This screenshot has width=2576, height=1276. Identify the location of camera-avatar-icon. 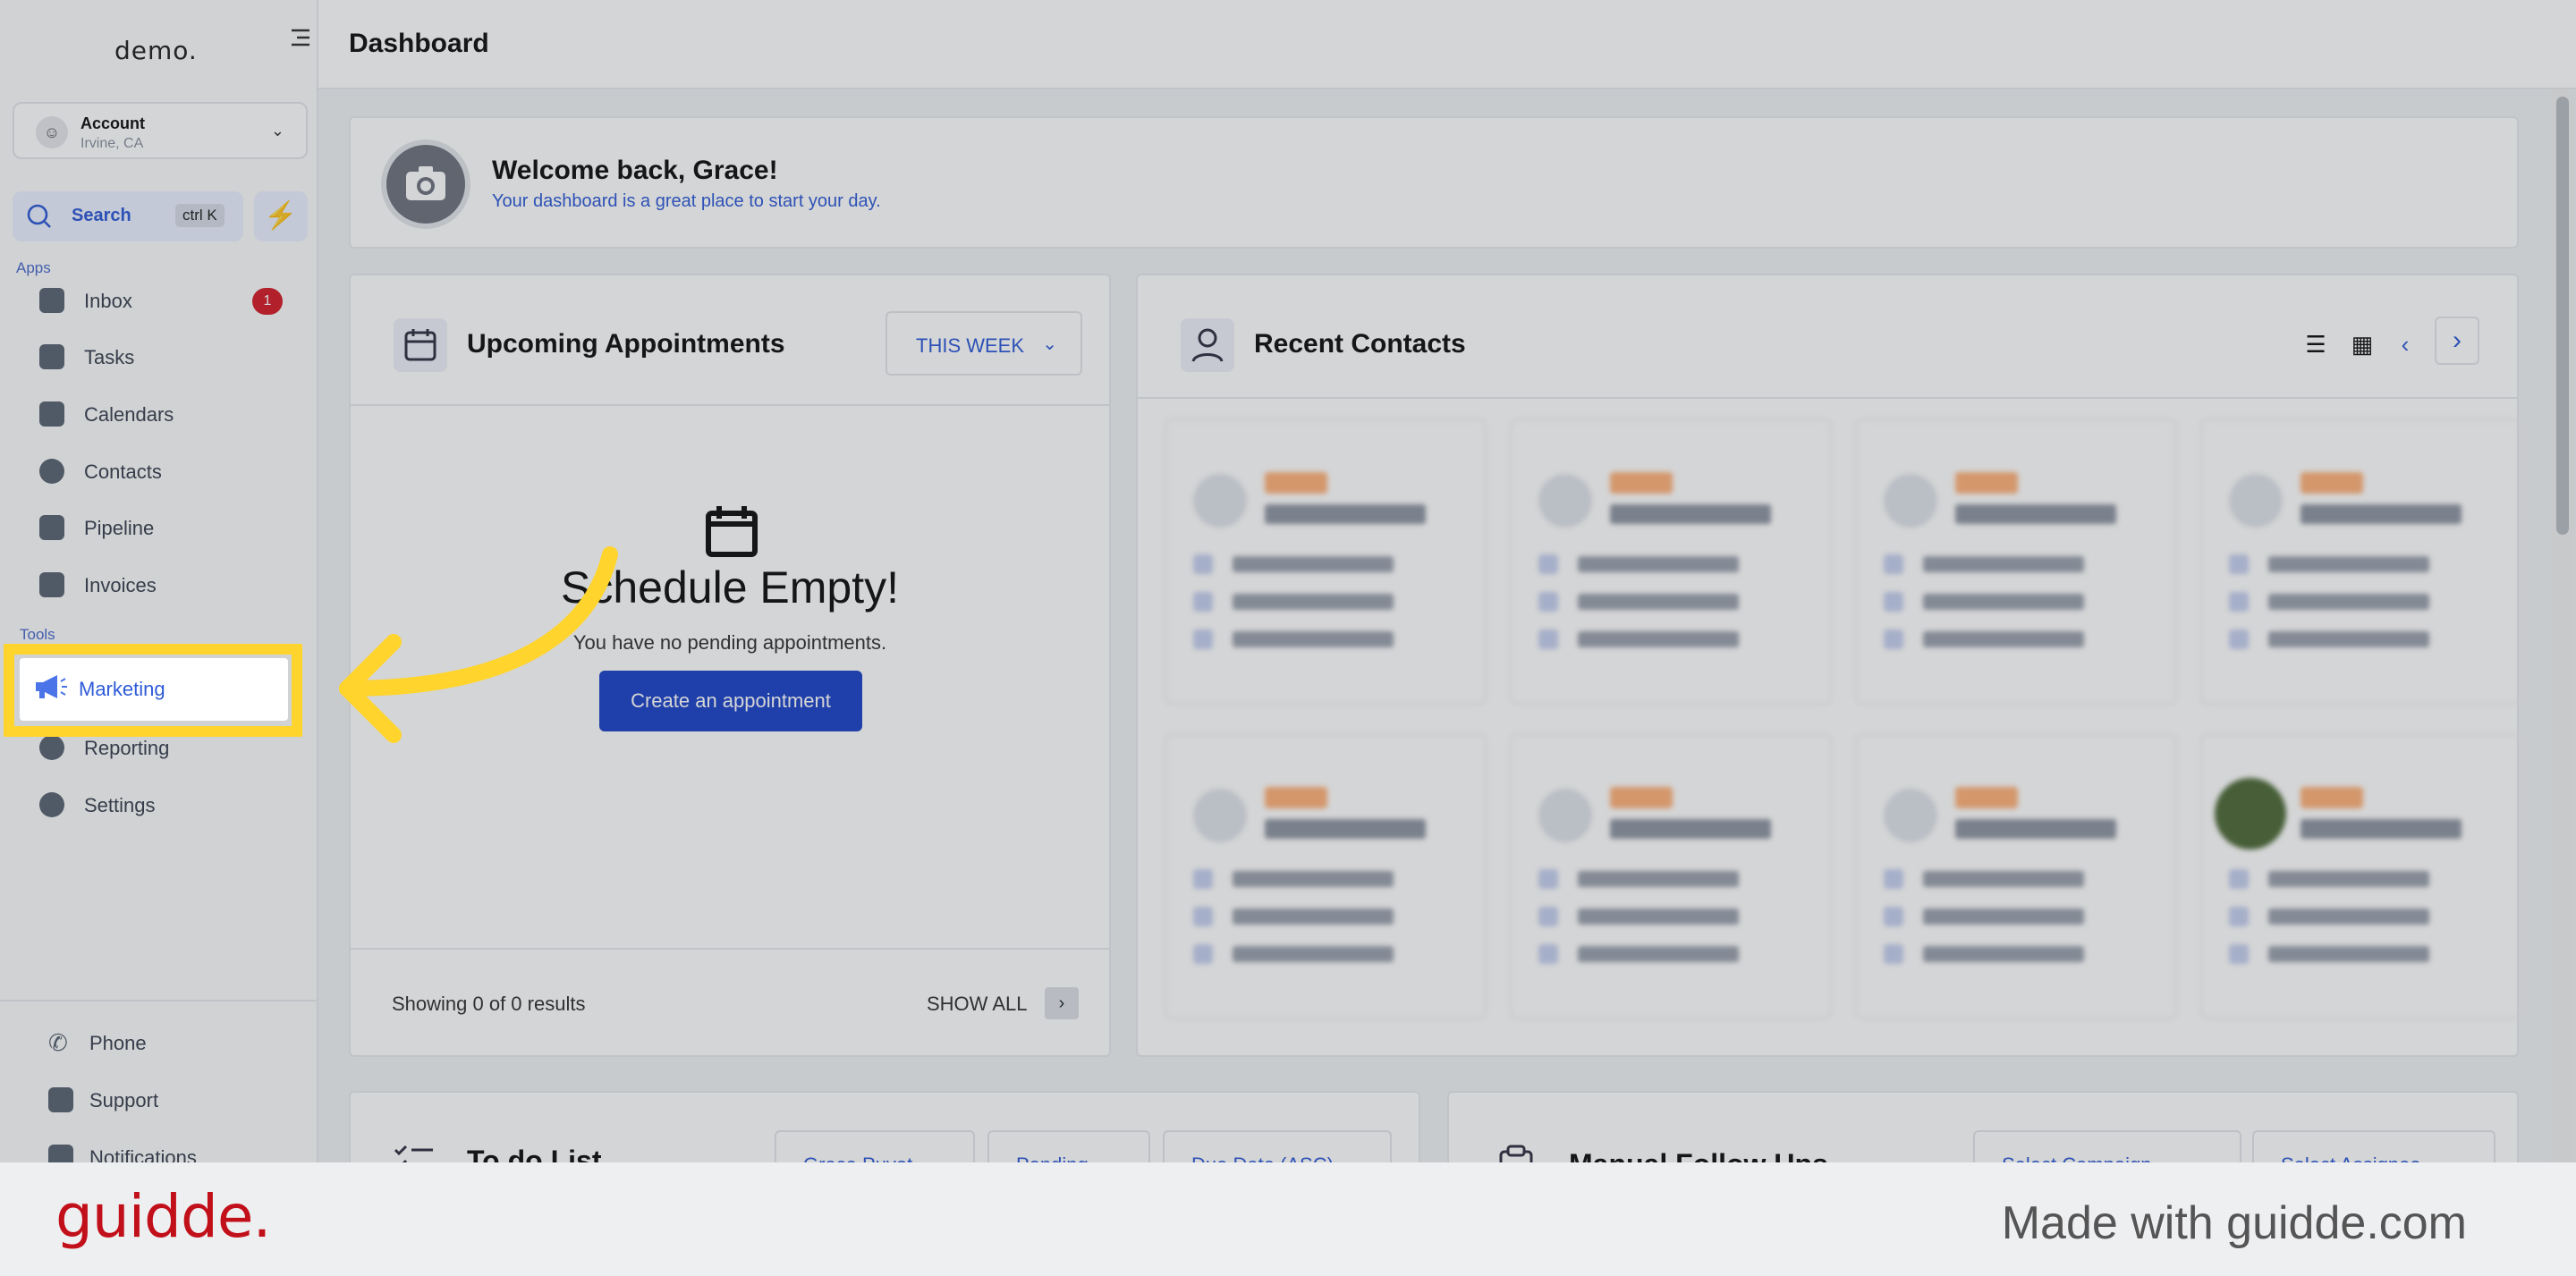
(425, 184).